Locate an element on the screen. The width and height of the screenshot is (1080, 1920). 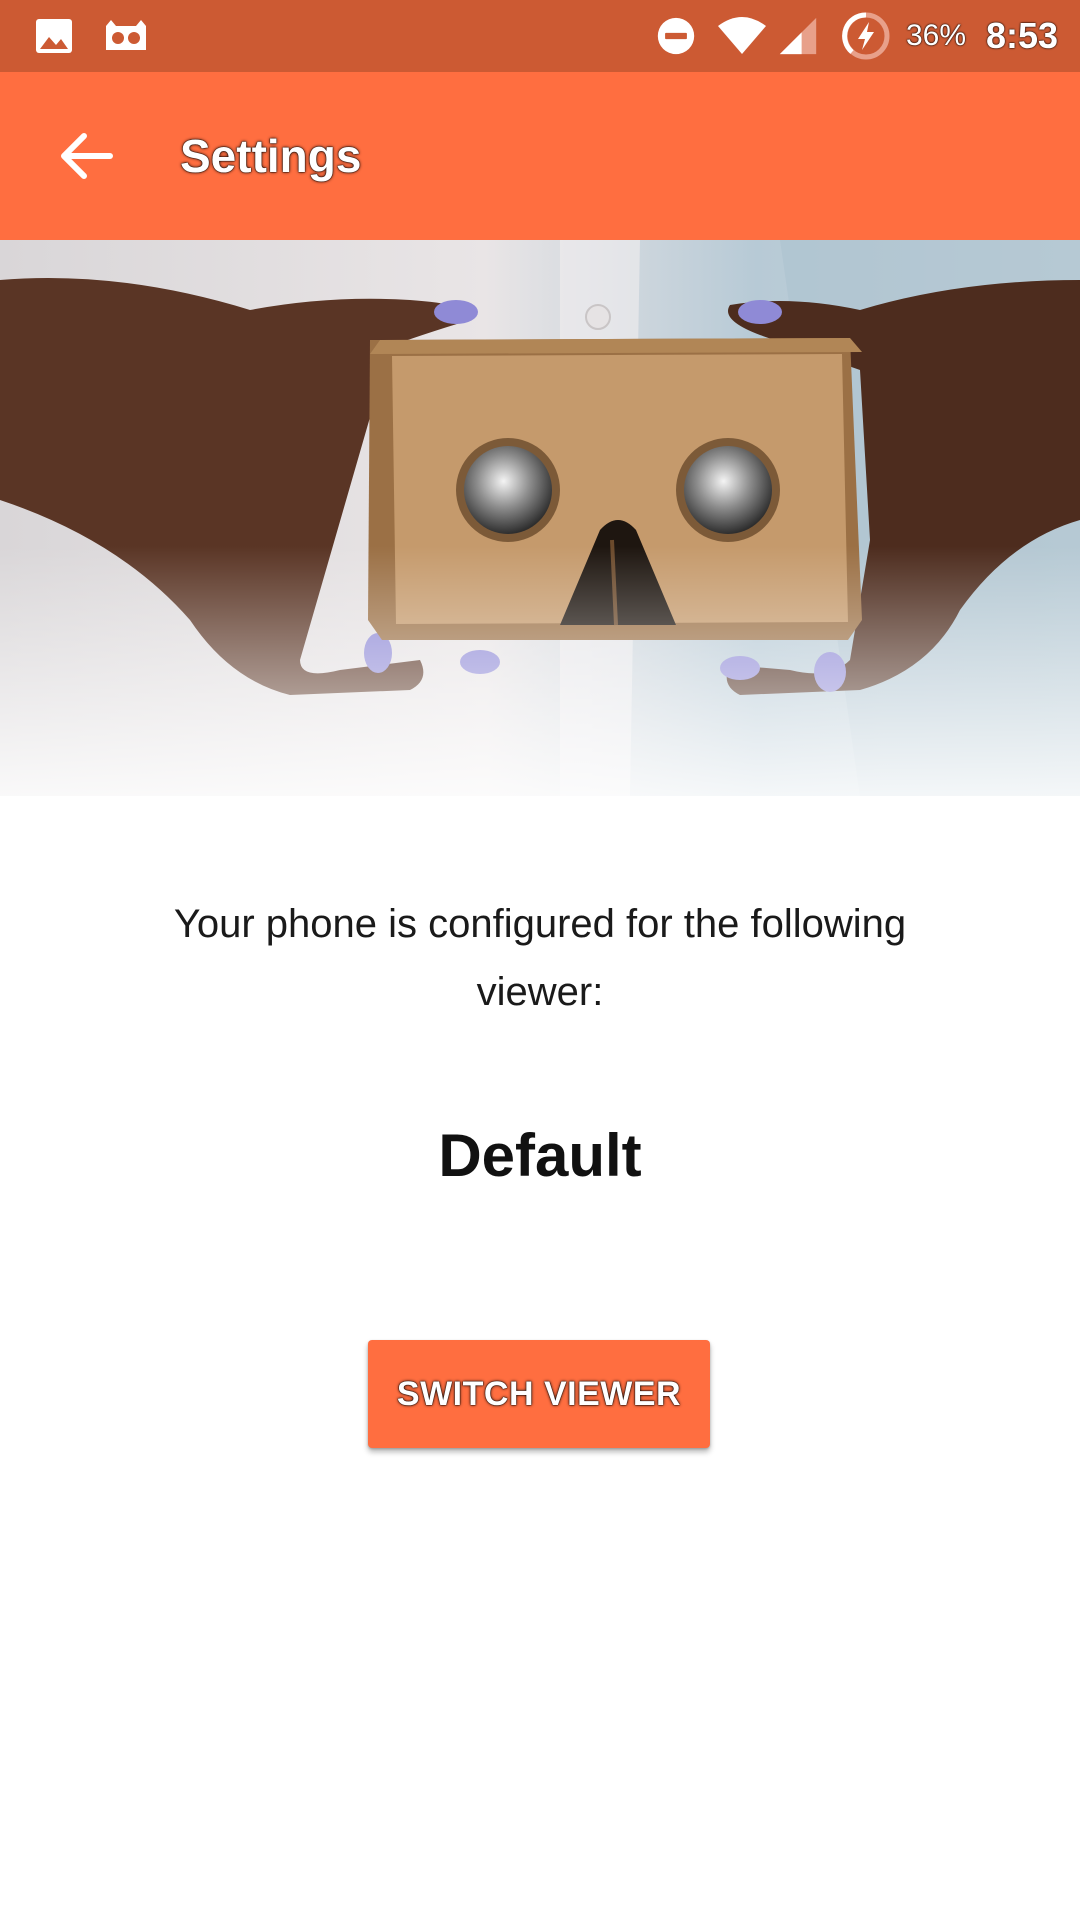
image-icon is located at coordinates (54, 36).